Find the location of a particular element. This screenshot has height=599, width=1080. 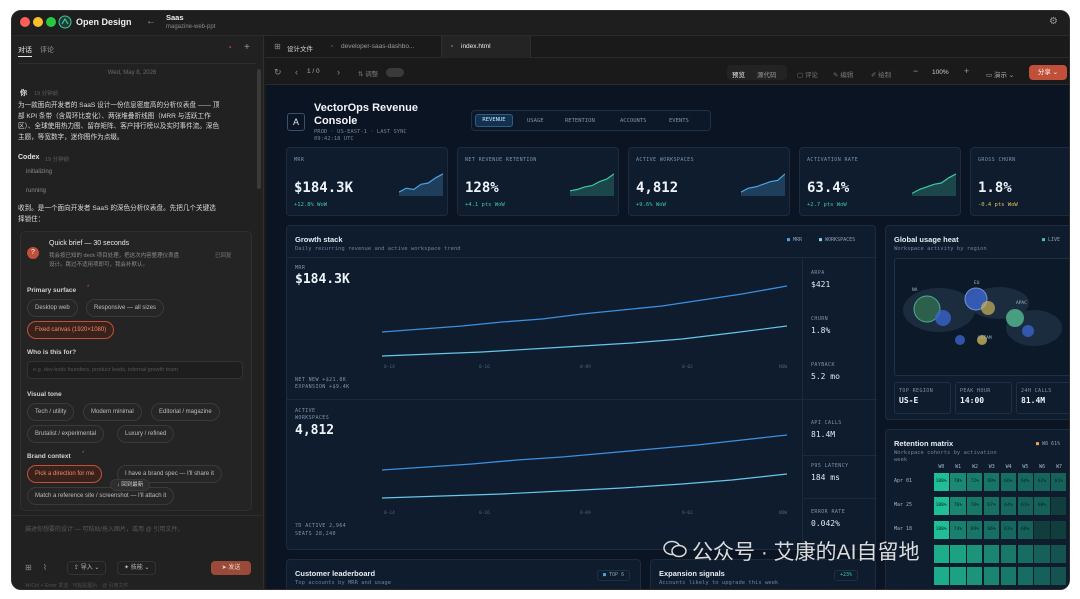

chat-scrollbar is located at coordinates (259, 129).